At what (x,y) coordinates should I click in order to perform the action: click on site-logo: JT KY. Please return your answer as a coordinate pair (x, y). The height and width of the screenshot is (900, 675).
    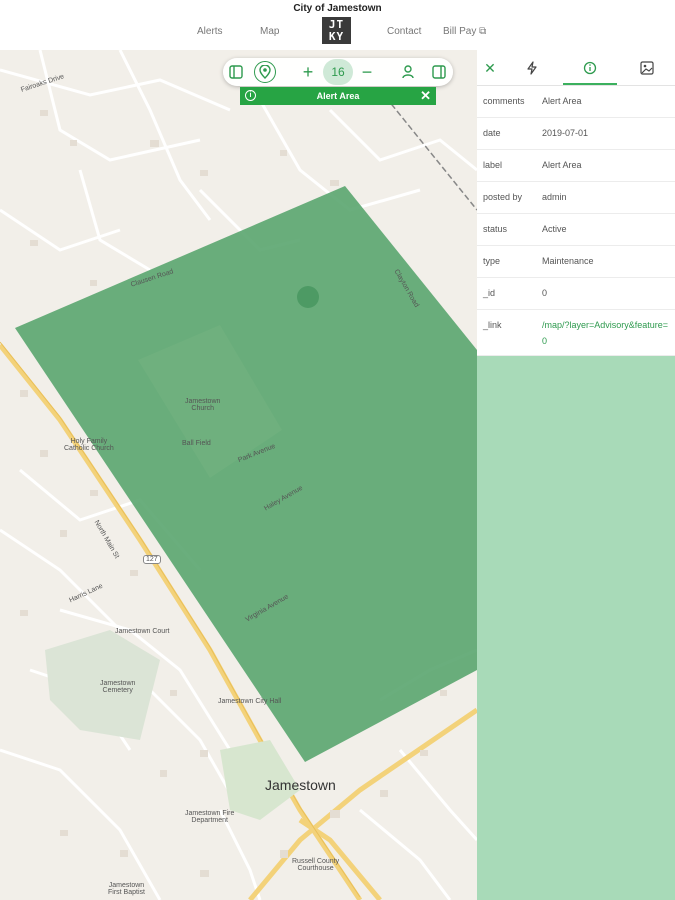
    Looking at the image, I should click on (336, 30).